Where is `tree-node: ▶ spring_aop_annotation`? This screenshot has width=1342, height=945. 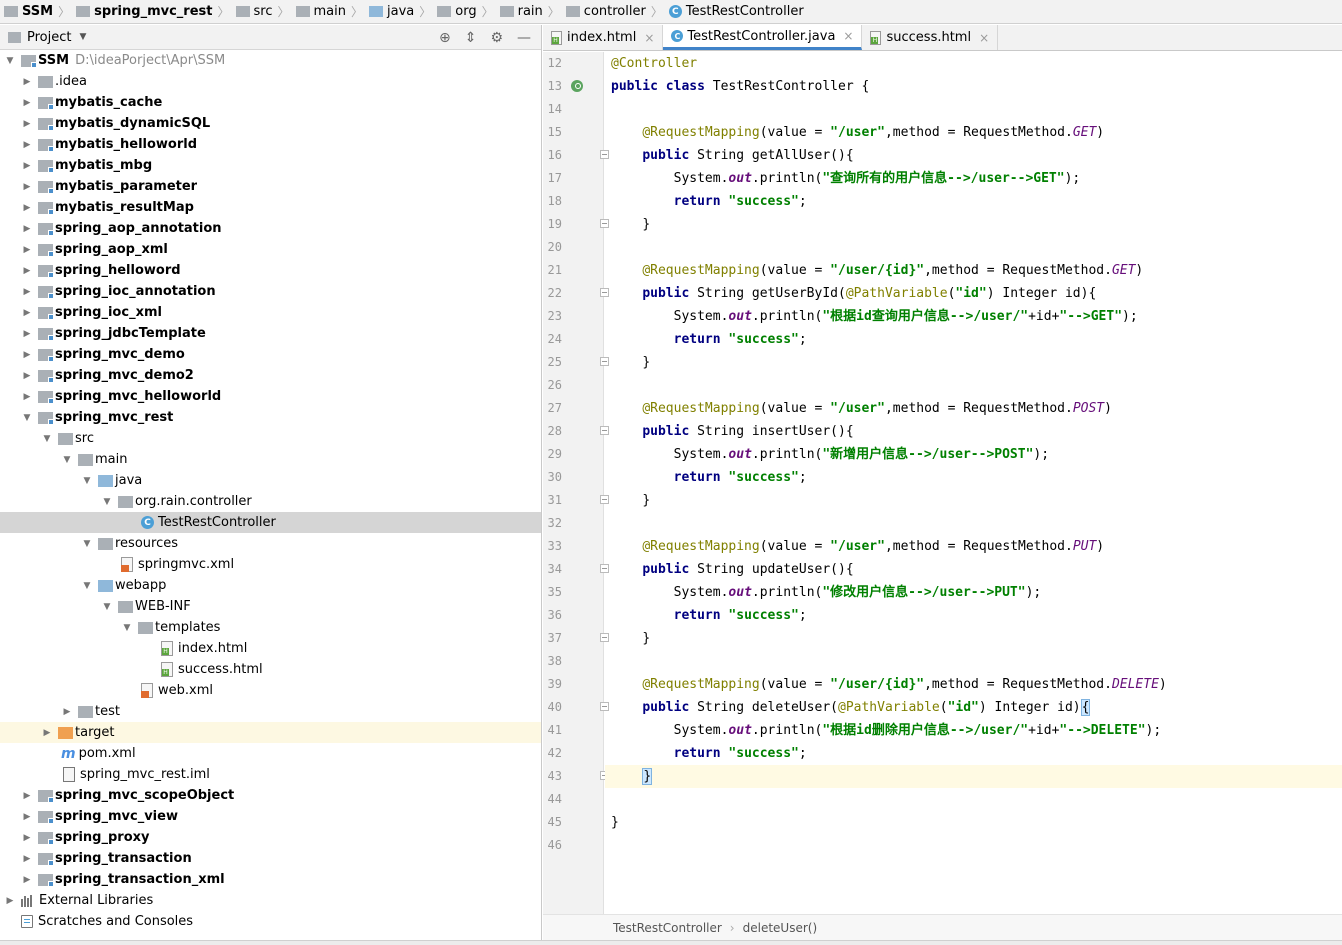 tree-node: ▶ spring_aop_annotation is located at coordinates (270, 228).